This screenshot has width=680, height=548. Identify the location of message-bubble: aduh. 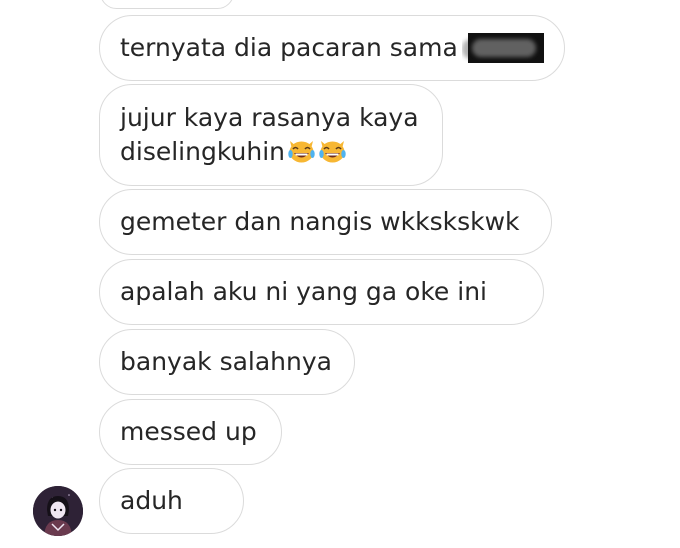
(171, 501).